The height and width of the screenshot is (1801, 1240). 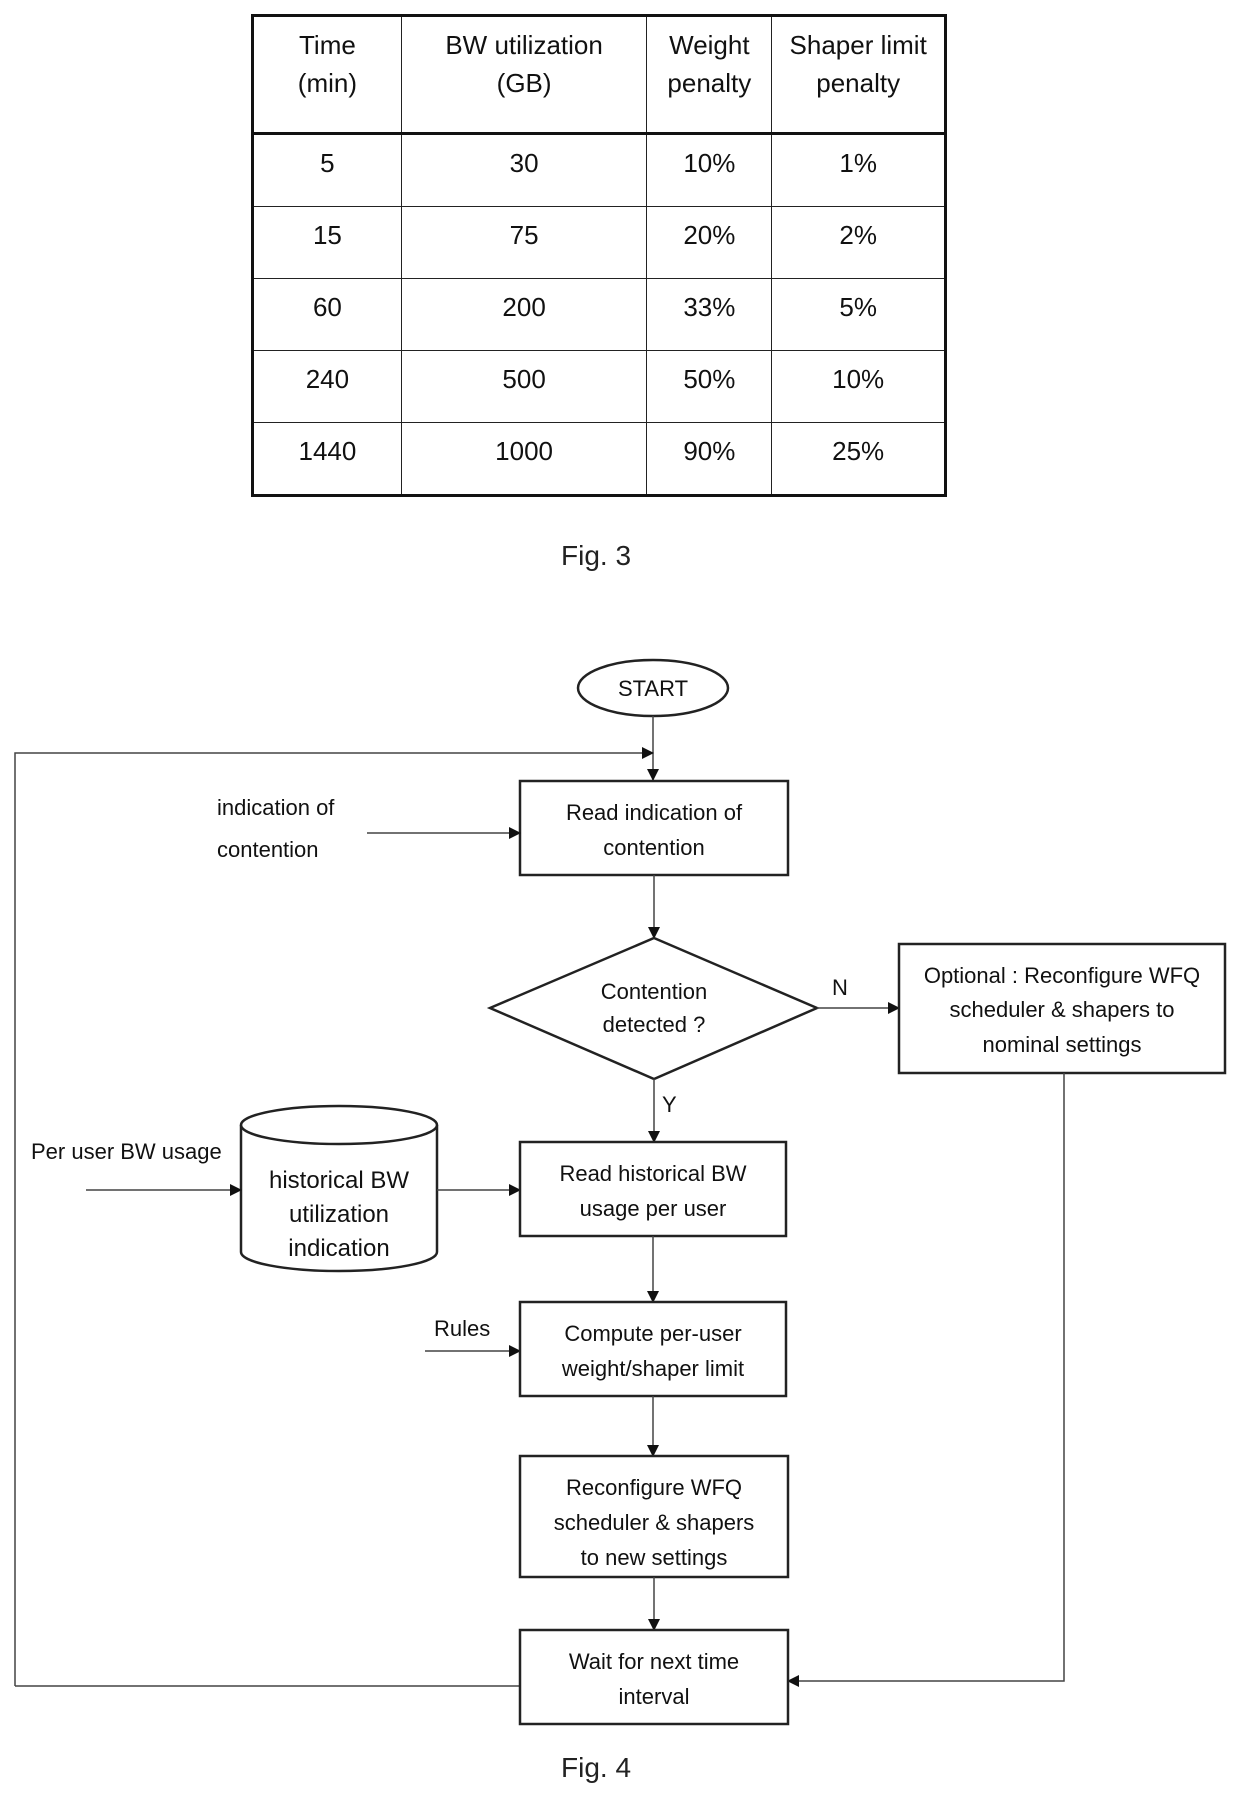 I want to click on per-user-input-label: Per user BW usage, so click(x=126, y=1151).